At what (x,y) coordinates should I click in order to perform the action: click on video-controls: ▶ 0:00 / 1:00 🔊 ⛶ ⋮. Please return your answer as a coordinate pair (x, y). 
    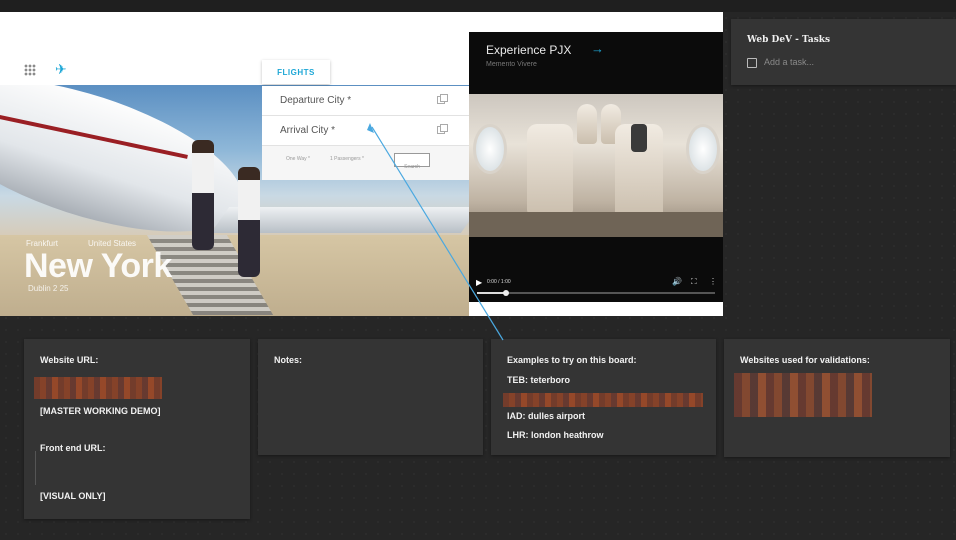
    Looking at the image, I should click on (596, 288).